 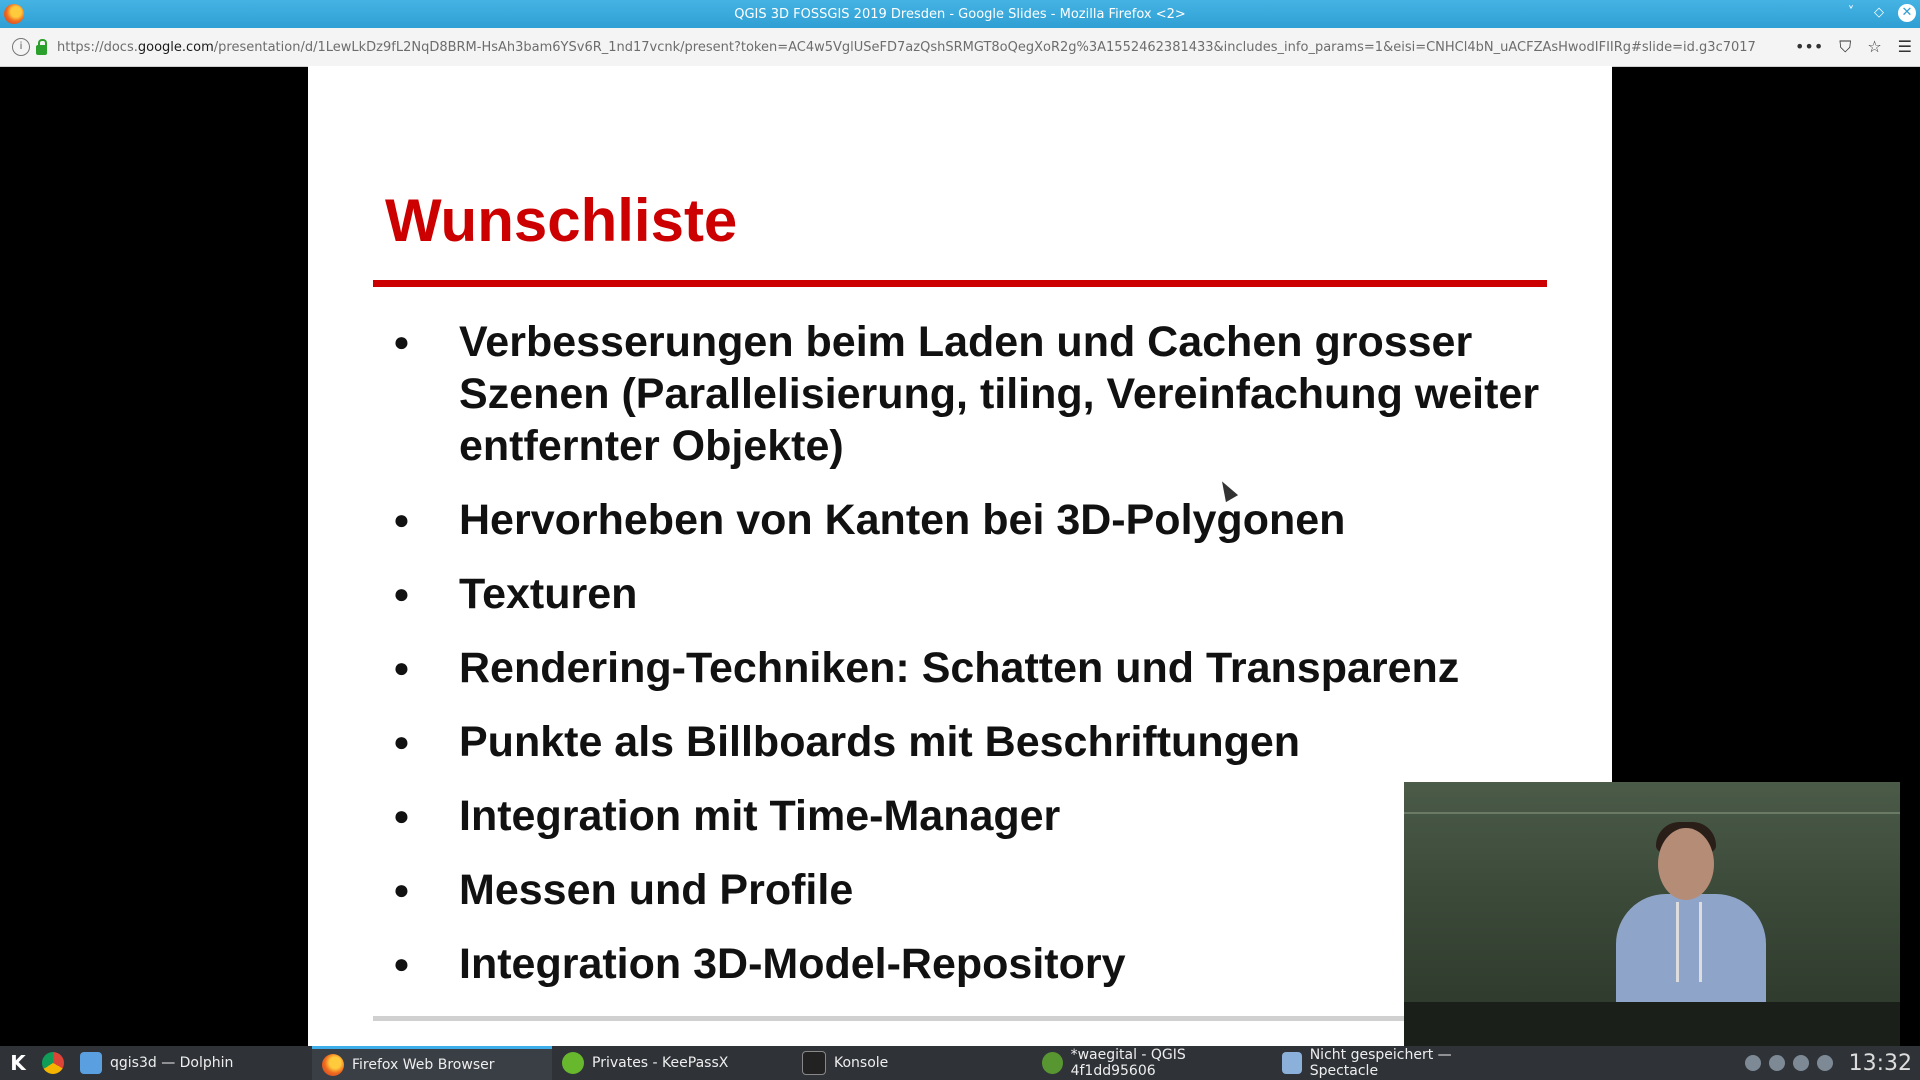 I want to click on bullet-item: Hervorheben von Kanten bei 3D-Polygonen, so click(x=968, y=520).